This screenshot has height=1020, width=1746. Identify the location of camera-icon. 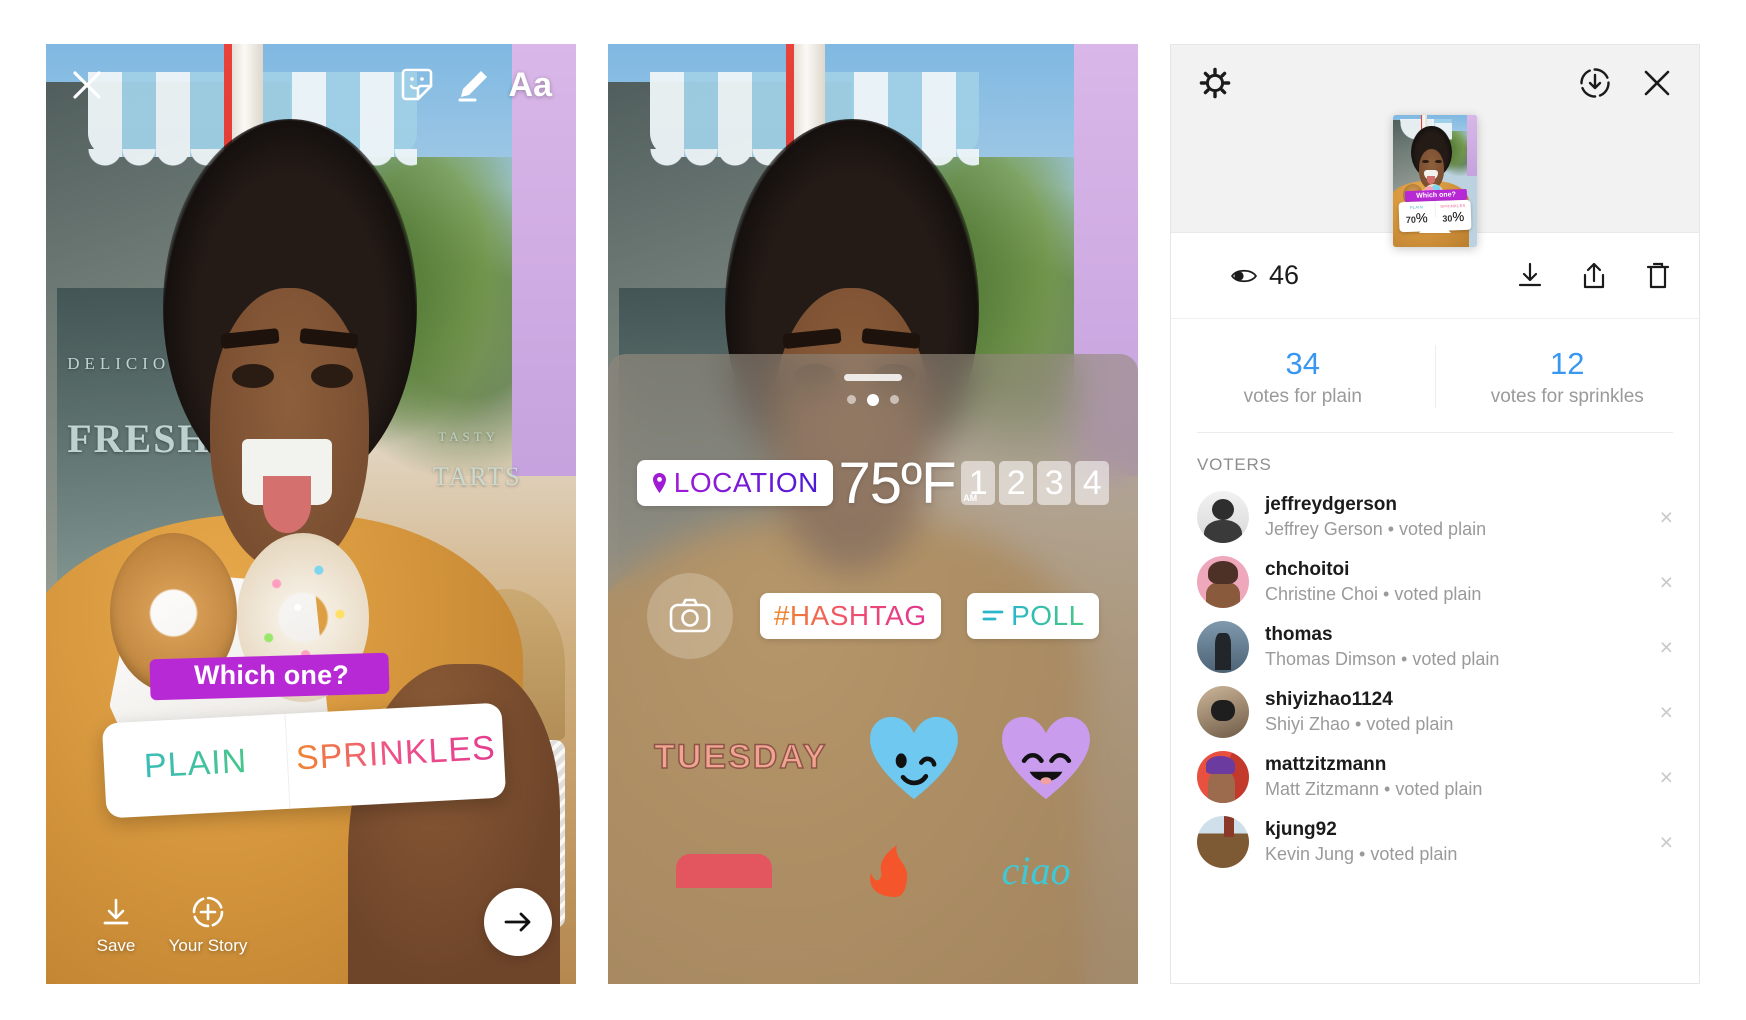
(690, 616).